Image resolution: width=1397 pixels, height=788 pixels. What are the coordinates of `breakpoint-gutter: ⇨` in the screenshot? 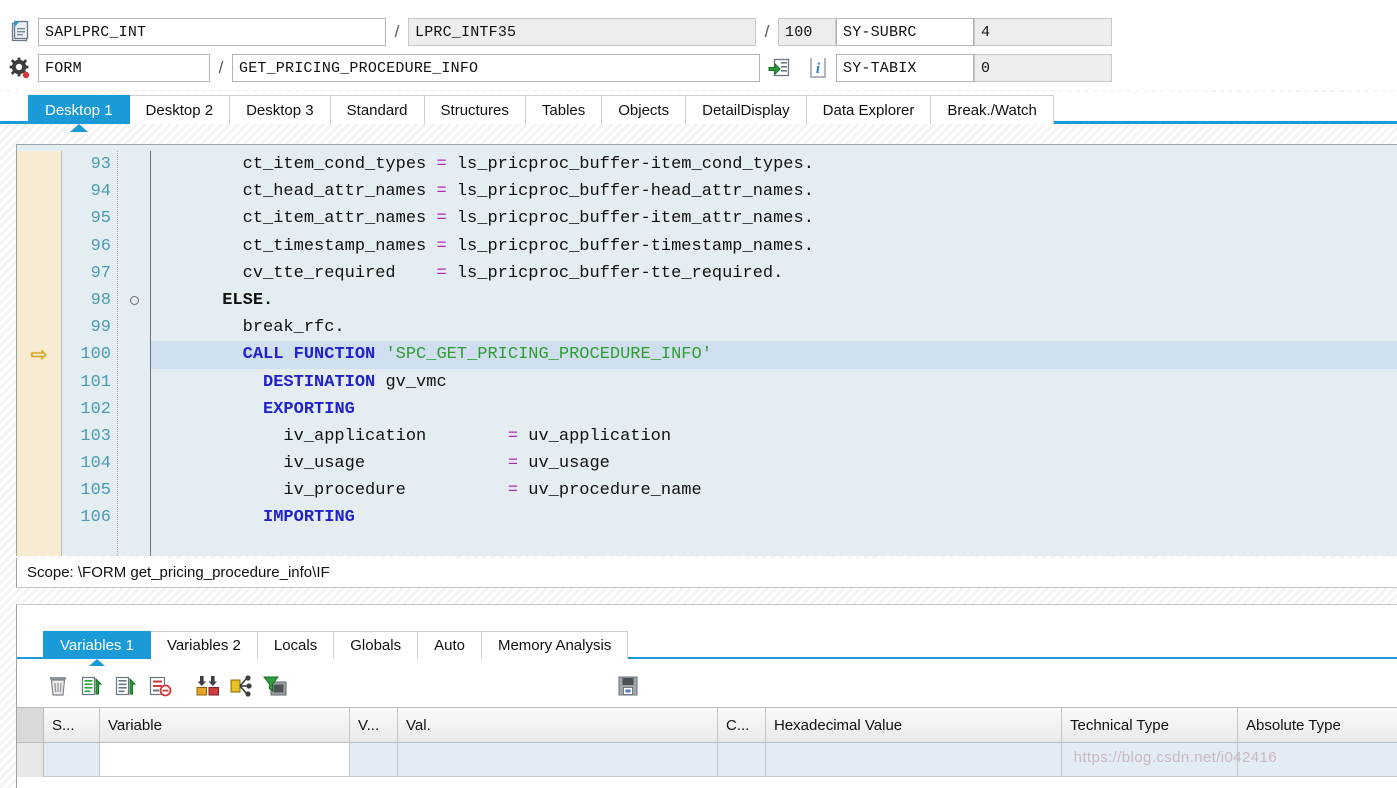 It's located at (39, 353).